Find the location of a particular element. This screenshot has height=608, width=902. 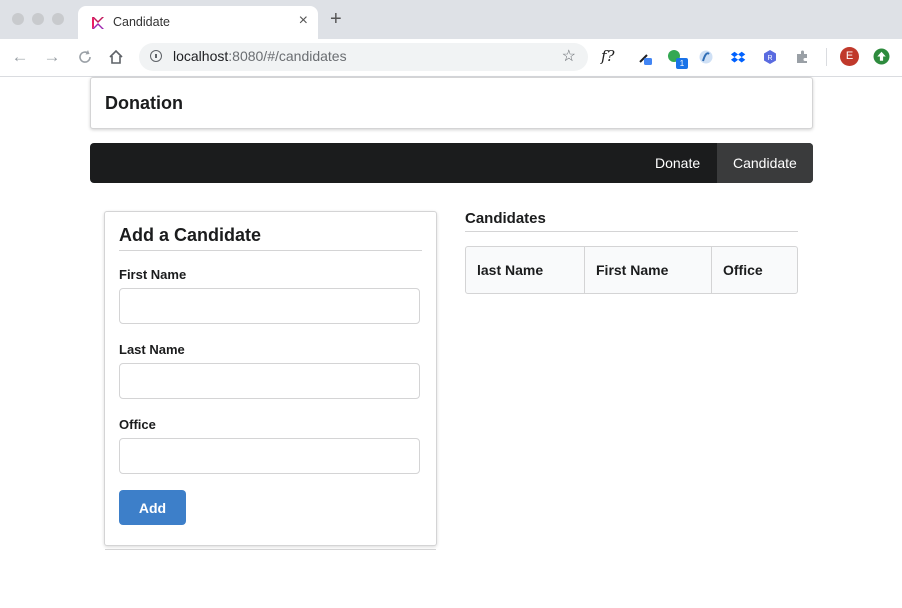

last-name-input is located at coordinates (269, 381).